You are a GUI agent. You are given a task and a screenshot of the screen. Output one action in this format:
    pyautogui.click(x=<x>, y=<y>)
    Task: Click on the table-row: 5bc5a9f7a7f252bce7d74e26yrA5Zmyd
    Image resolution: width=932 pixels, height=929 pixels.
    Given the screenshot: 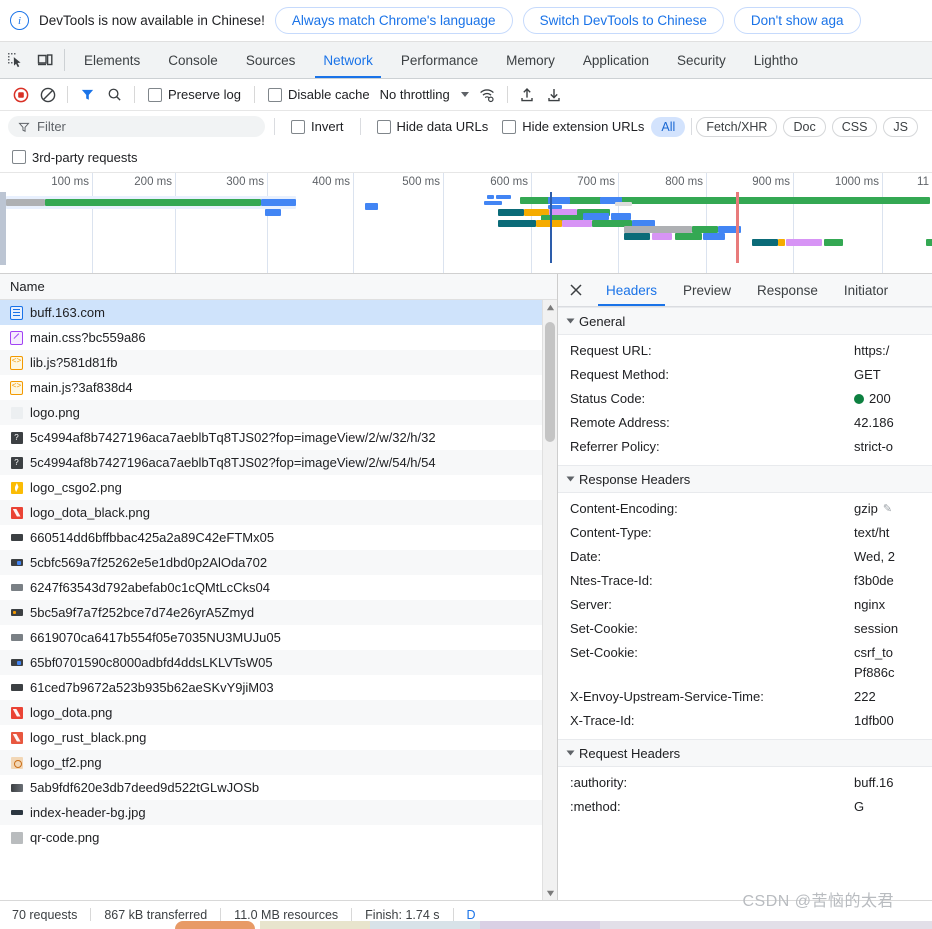 What is the action you would take?
    pyautogui.click(x=278, y=612)
    